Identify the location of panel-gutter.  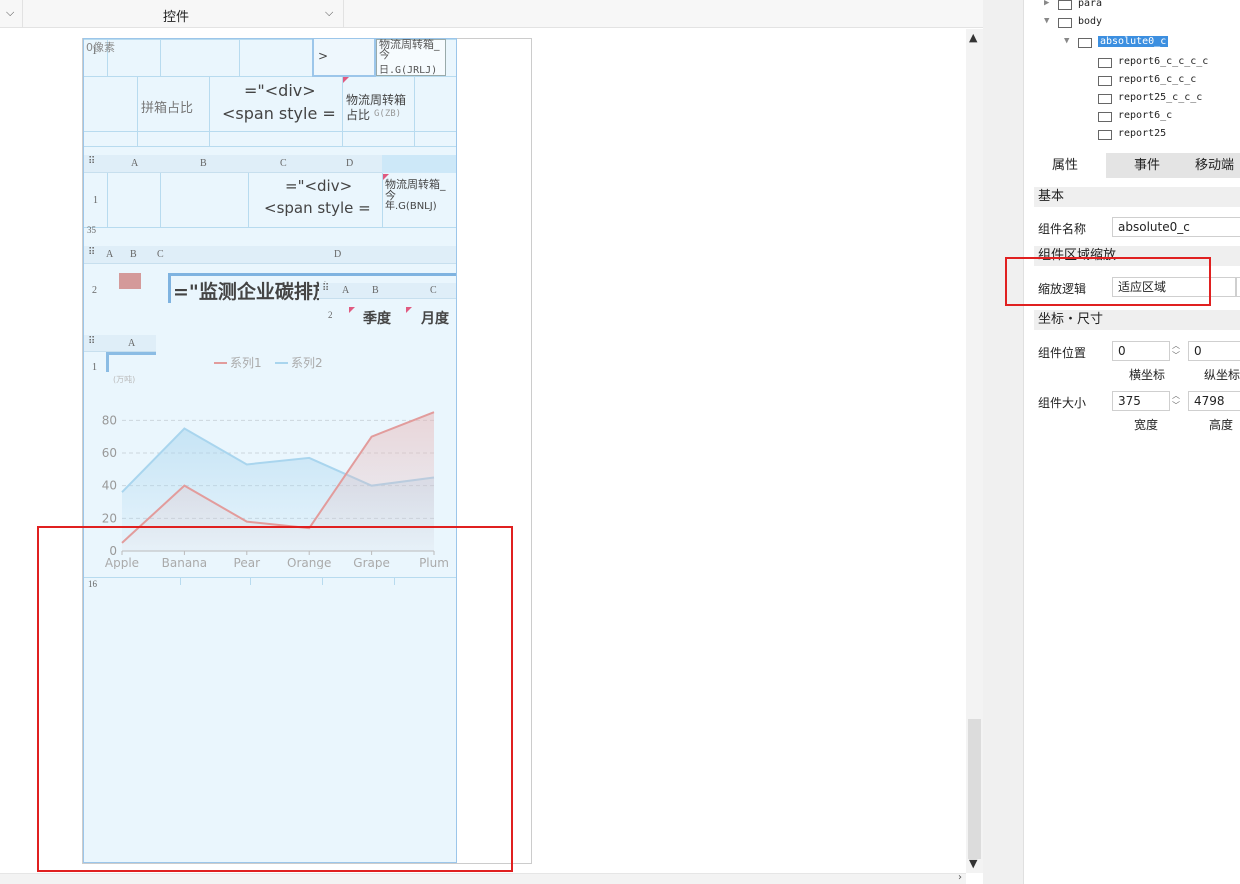
(1003, 442).